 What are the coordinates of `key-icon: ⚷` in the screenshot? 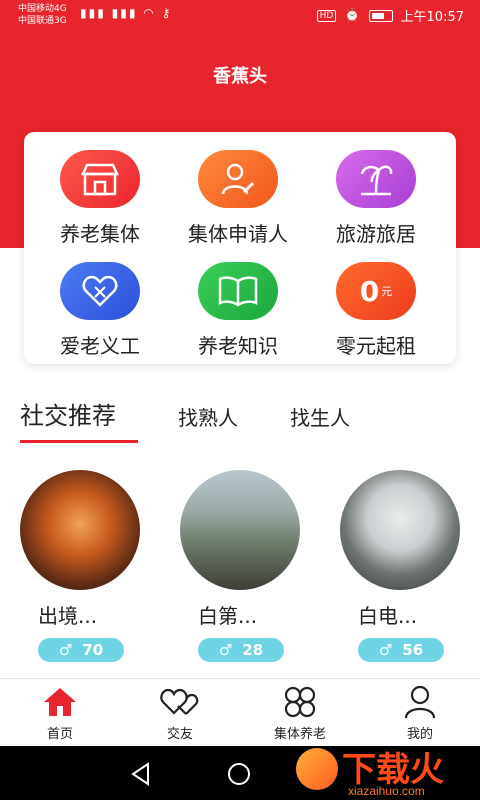 It's located at (167, 13).